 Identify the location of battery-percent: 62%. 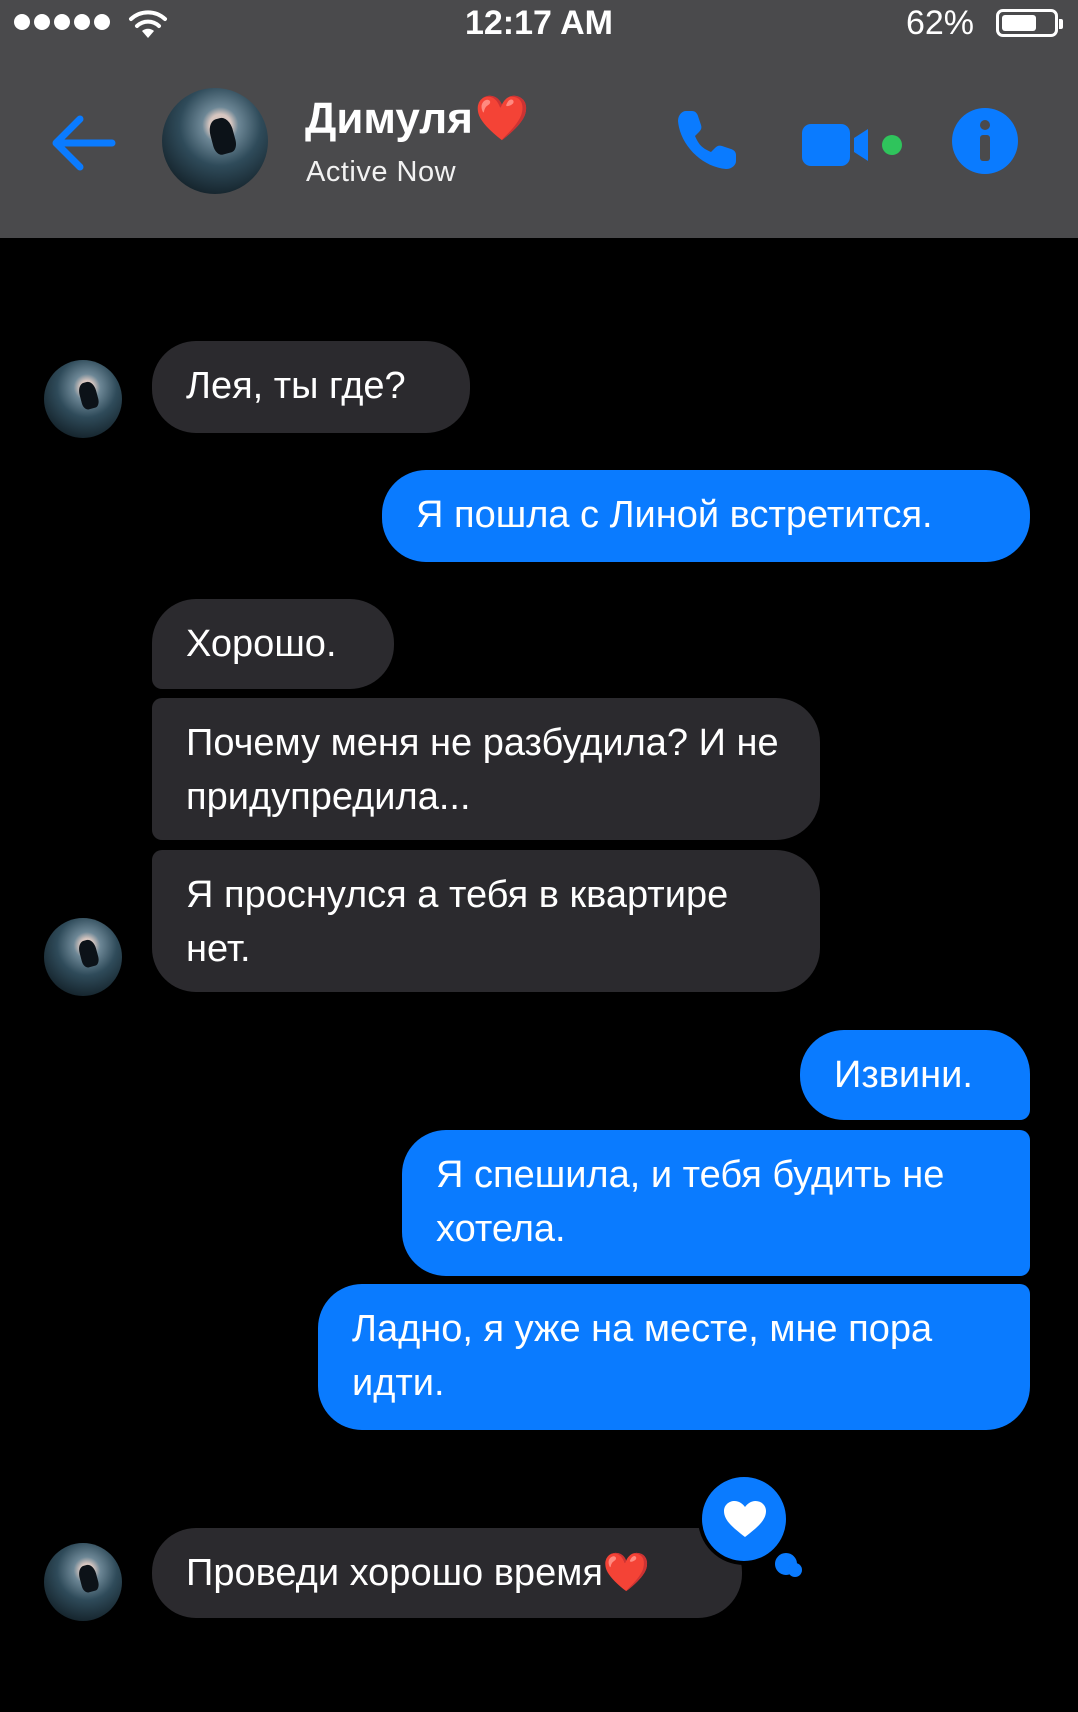
(939, 23).